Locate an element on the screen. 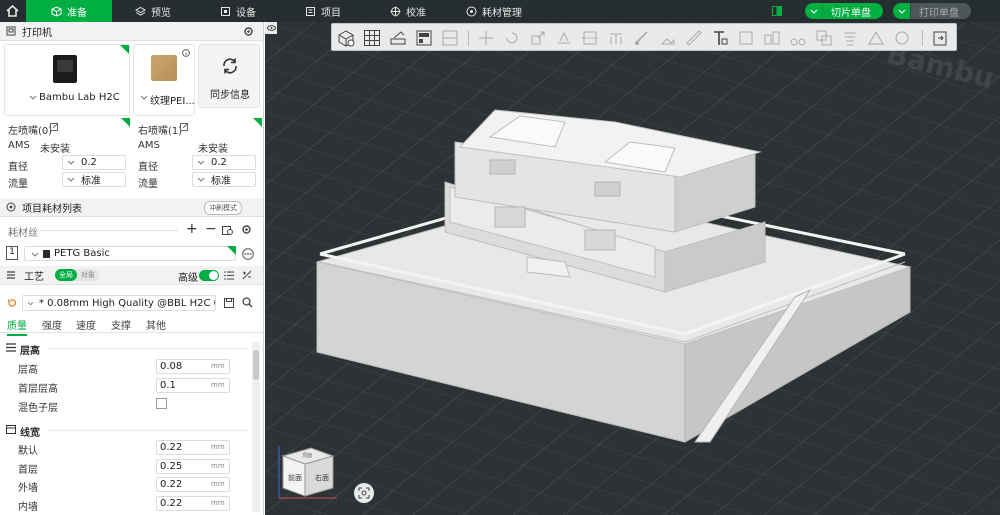 Image resolution: width=1000 pixels, height=515 pixels. filament-item: 1 PETG Basic is located at coordinates (121, 254).